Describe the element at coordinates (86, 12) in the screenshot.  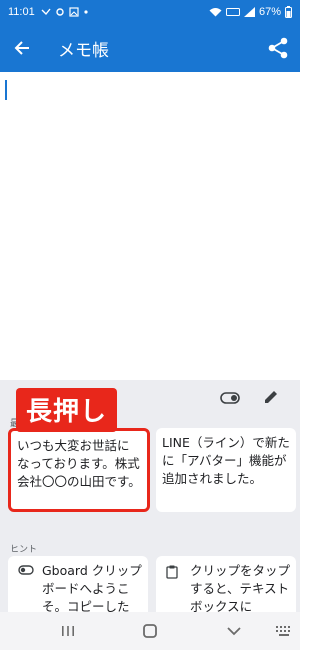
I see `dot-icon` at that location.